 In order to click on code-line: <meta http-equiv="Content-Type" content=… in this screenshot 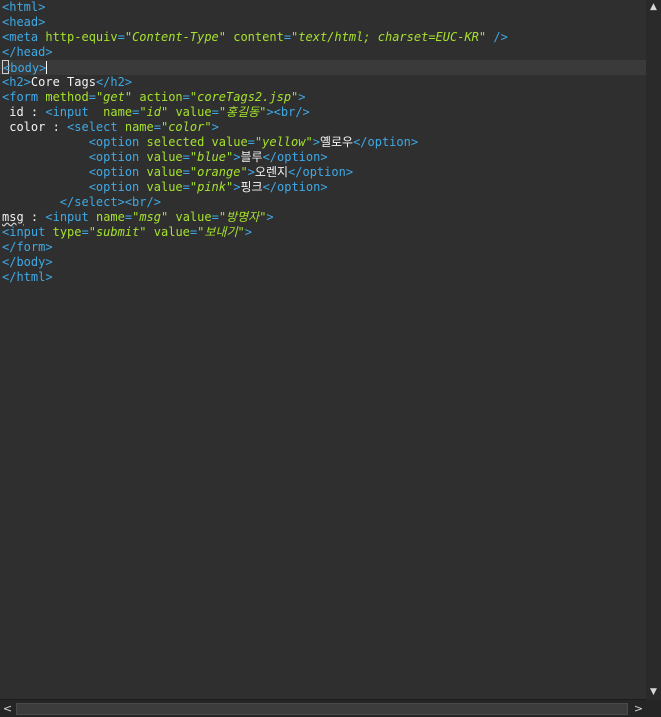, I will do `click(323, 37)`.